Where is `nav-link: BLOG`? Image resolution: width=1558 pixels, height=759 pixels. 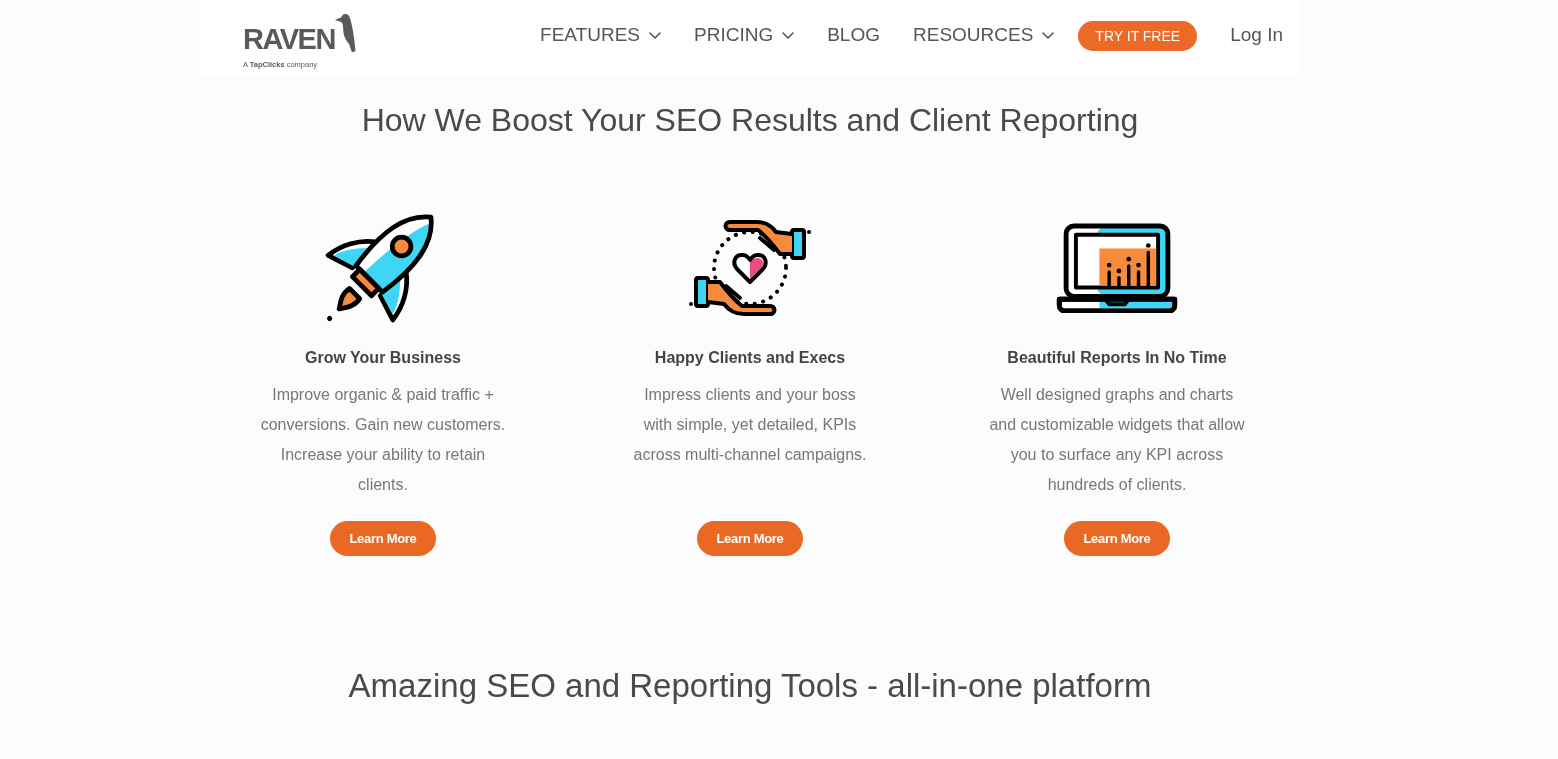 nav-link: BLOG is located at coordinates (853, 35).